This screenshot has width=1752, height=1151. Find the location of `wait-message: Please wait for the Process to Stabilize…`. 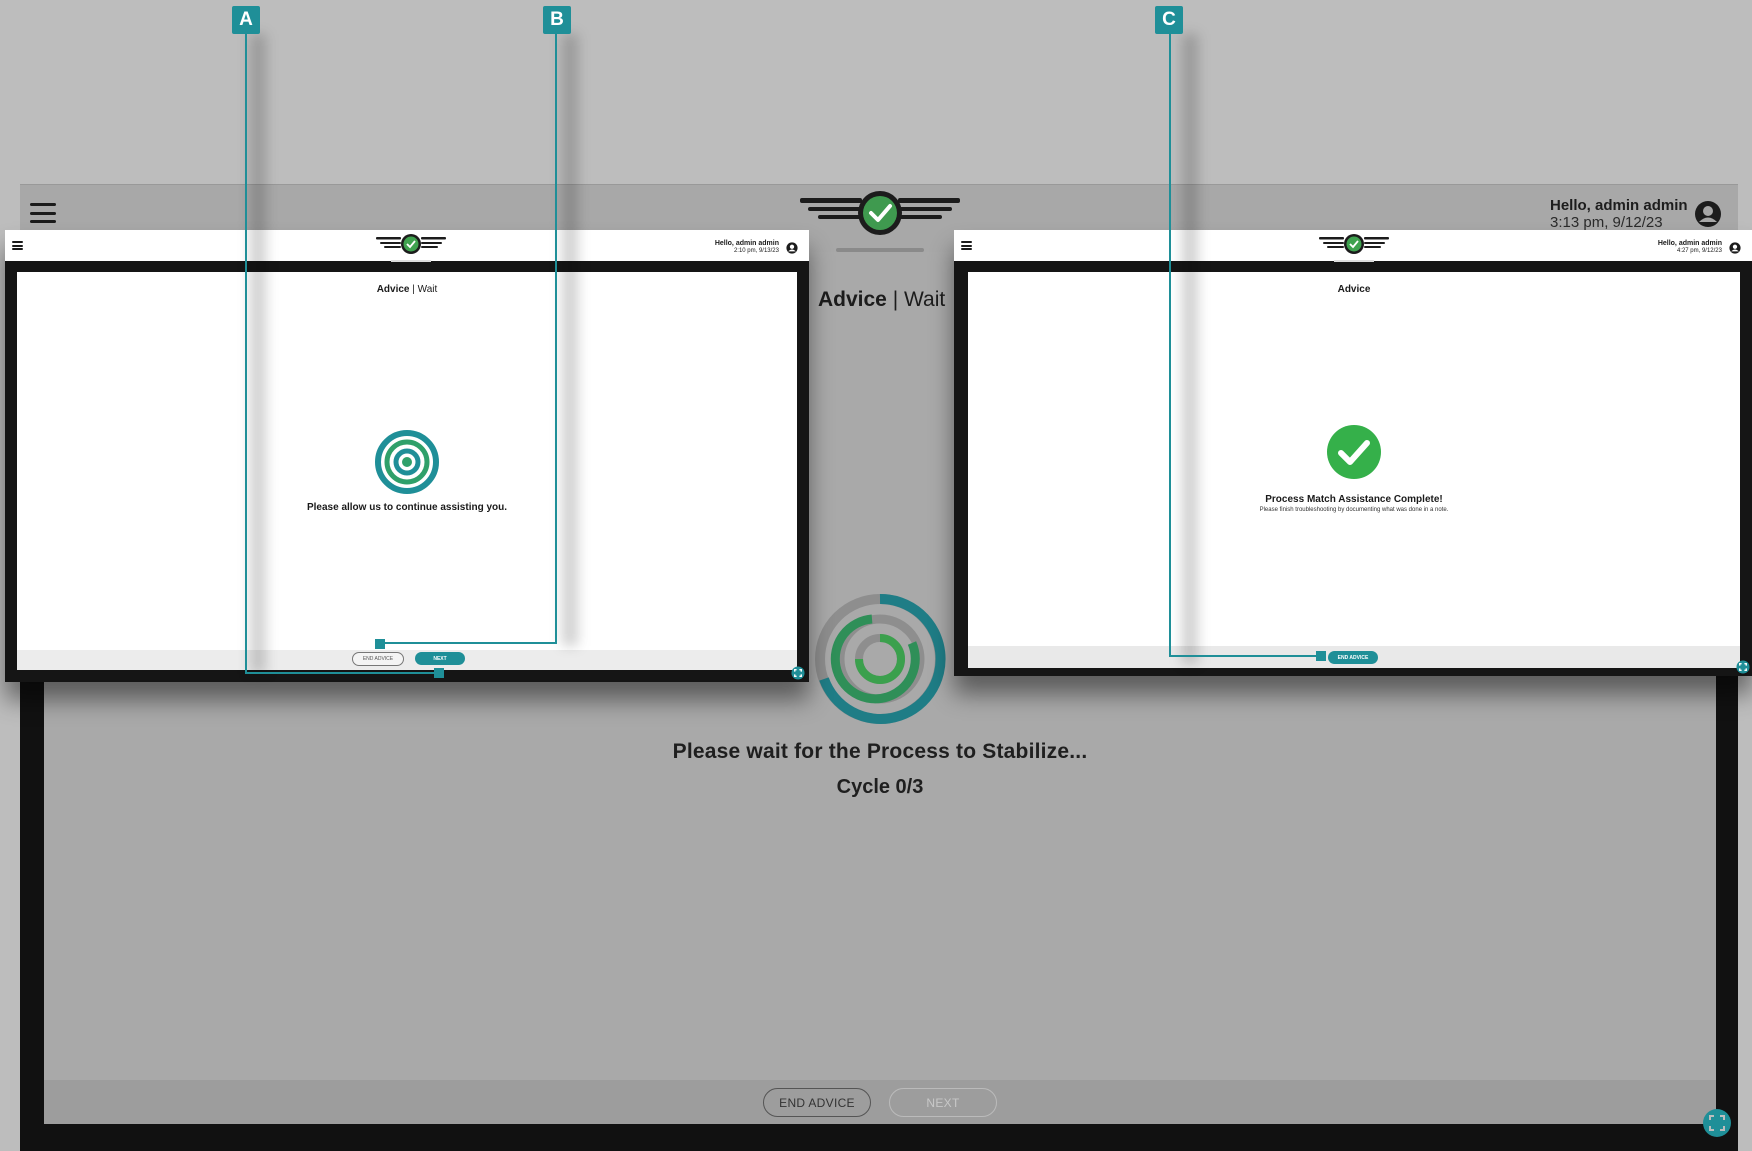

wait-message: Please wait for the Process to Stabilize… is located at coordinates (880, 751).